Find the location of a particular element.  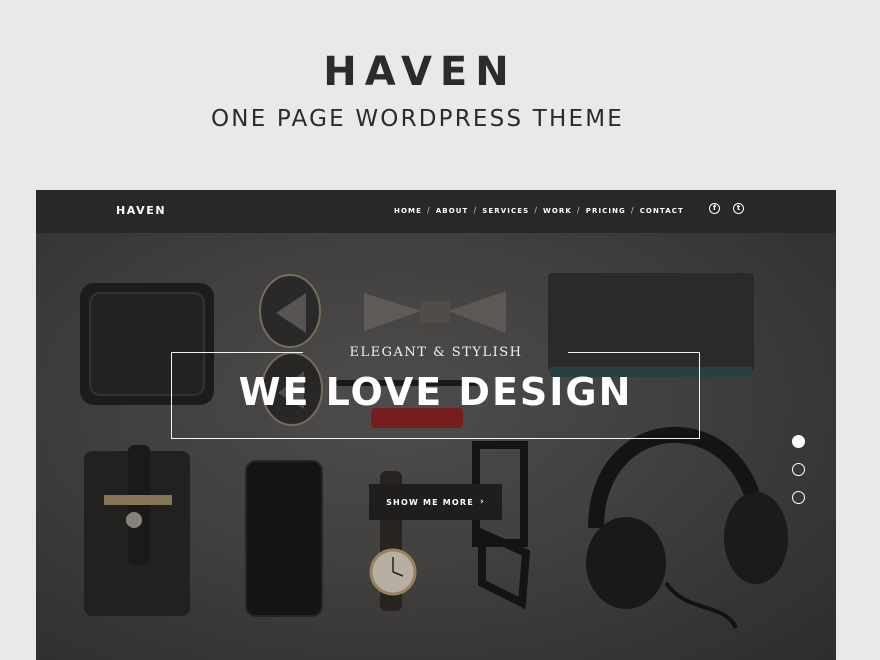

chevron-right-icon: › is located at coordinates (482, 502).